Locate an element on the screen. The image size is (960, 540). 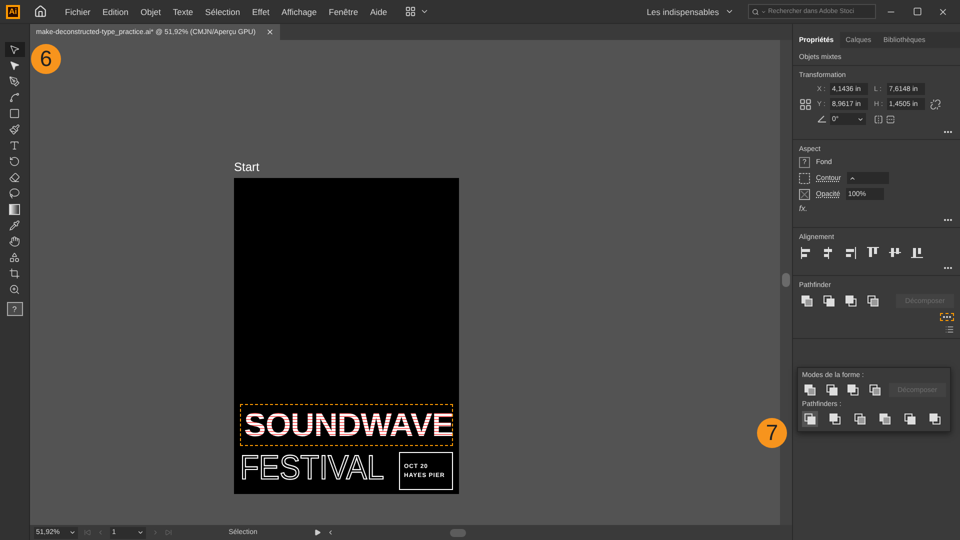
menu-item: Aide is located at coordinates (379, 11).